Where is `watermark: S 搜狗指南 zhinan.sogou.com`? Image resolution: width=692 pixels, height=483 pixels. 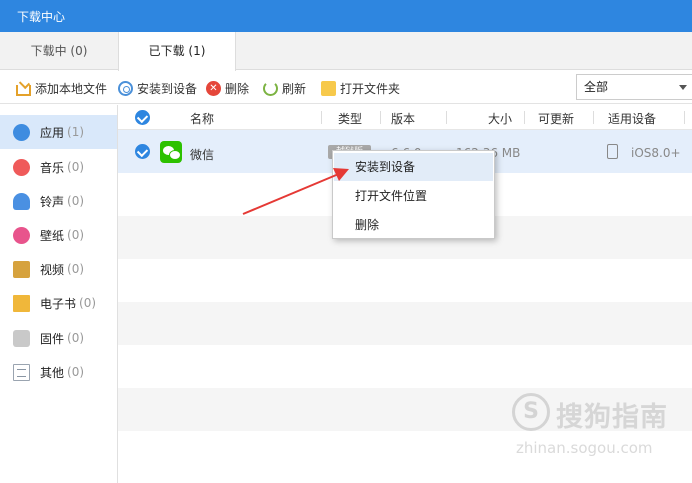
watermark: S 搜狗指南 zhinan.sogou.com is located at coordinates (602, 428).